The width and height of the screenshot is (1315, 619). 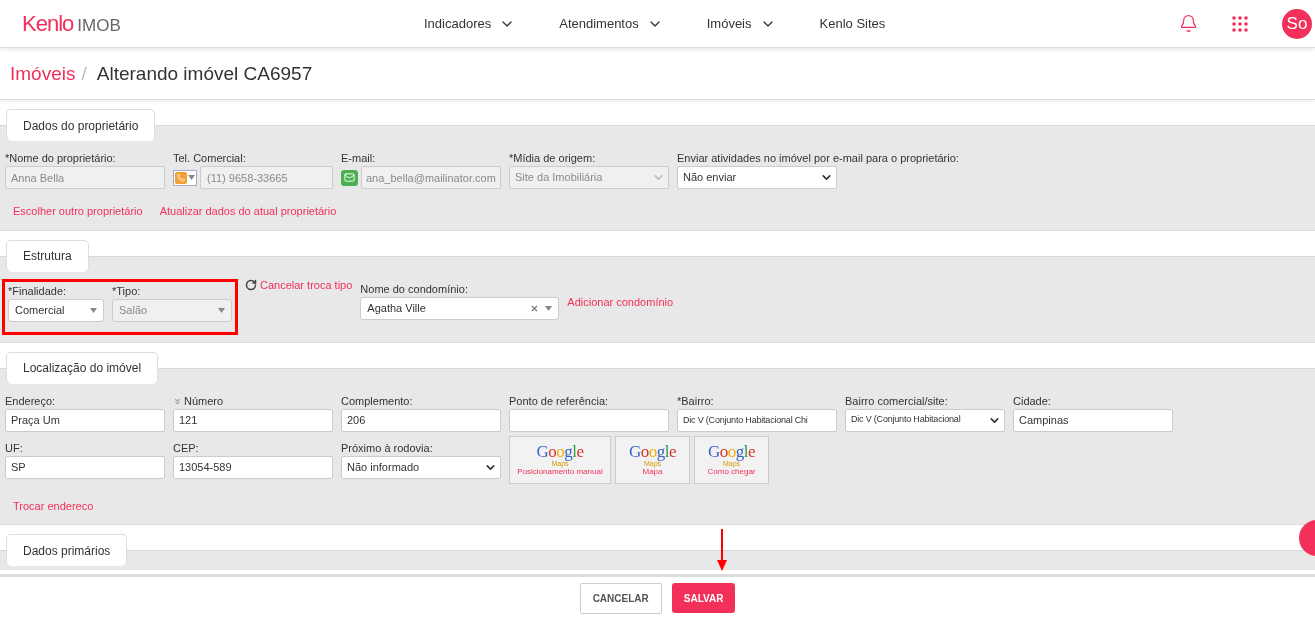 I want to click on app-logo: Kenlo IMOB, so click(x=212, y=23).